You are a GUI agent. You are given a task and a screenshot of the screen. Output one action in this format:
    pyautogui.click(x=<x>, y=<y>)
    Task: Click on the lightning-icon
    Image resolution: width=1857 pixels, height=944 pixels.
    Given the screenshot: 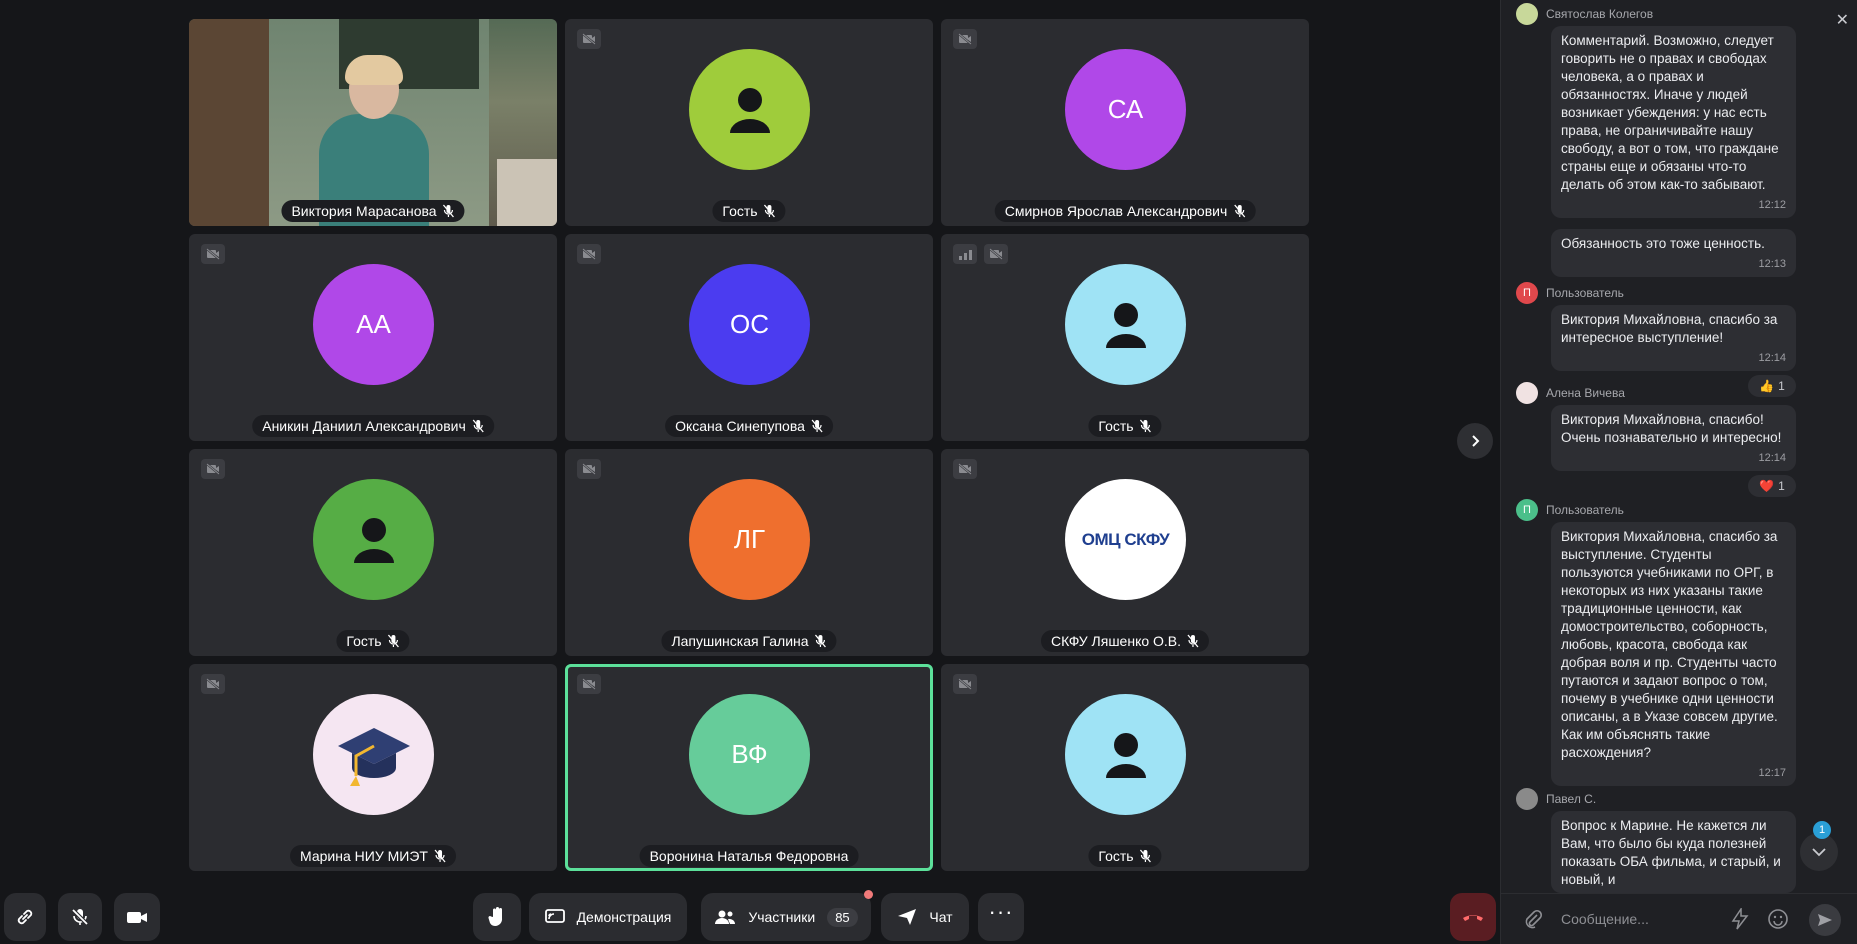 What is the action you would take?
    pyautogui.click(x=1740, y=919)
    